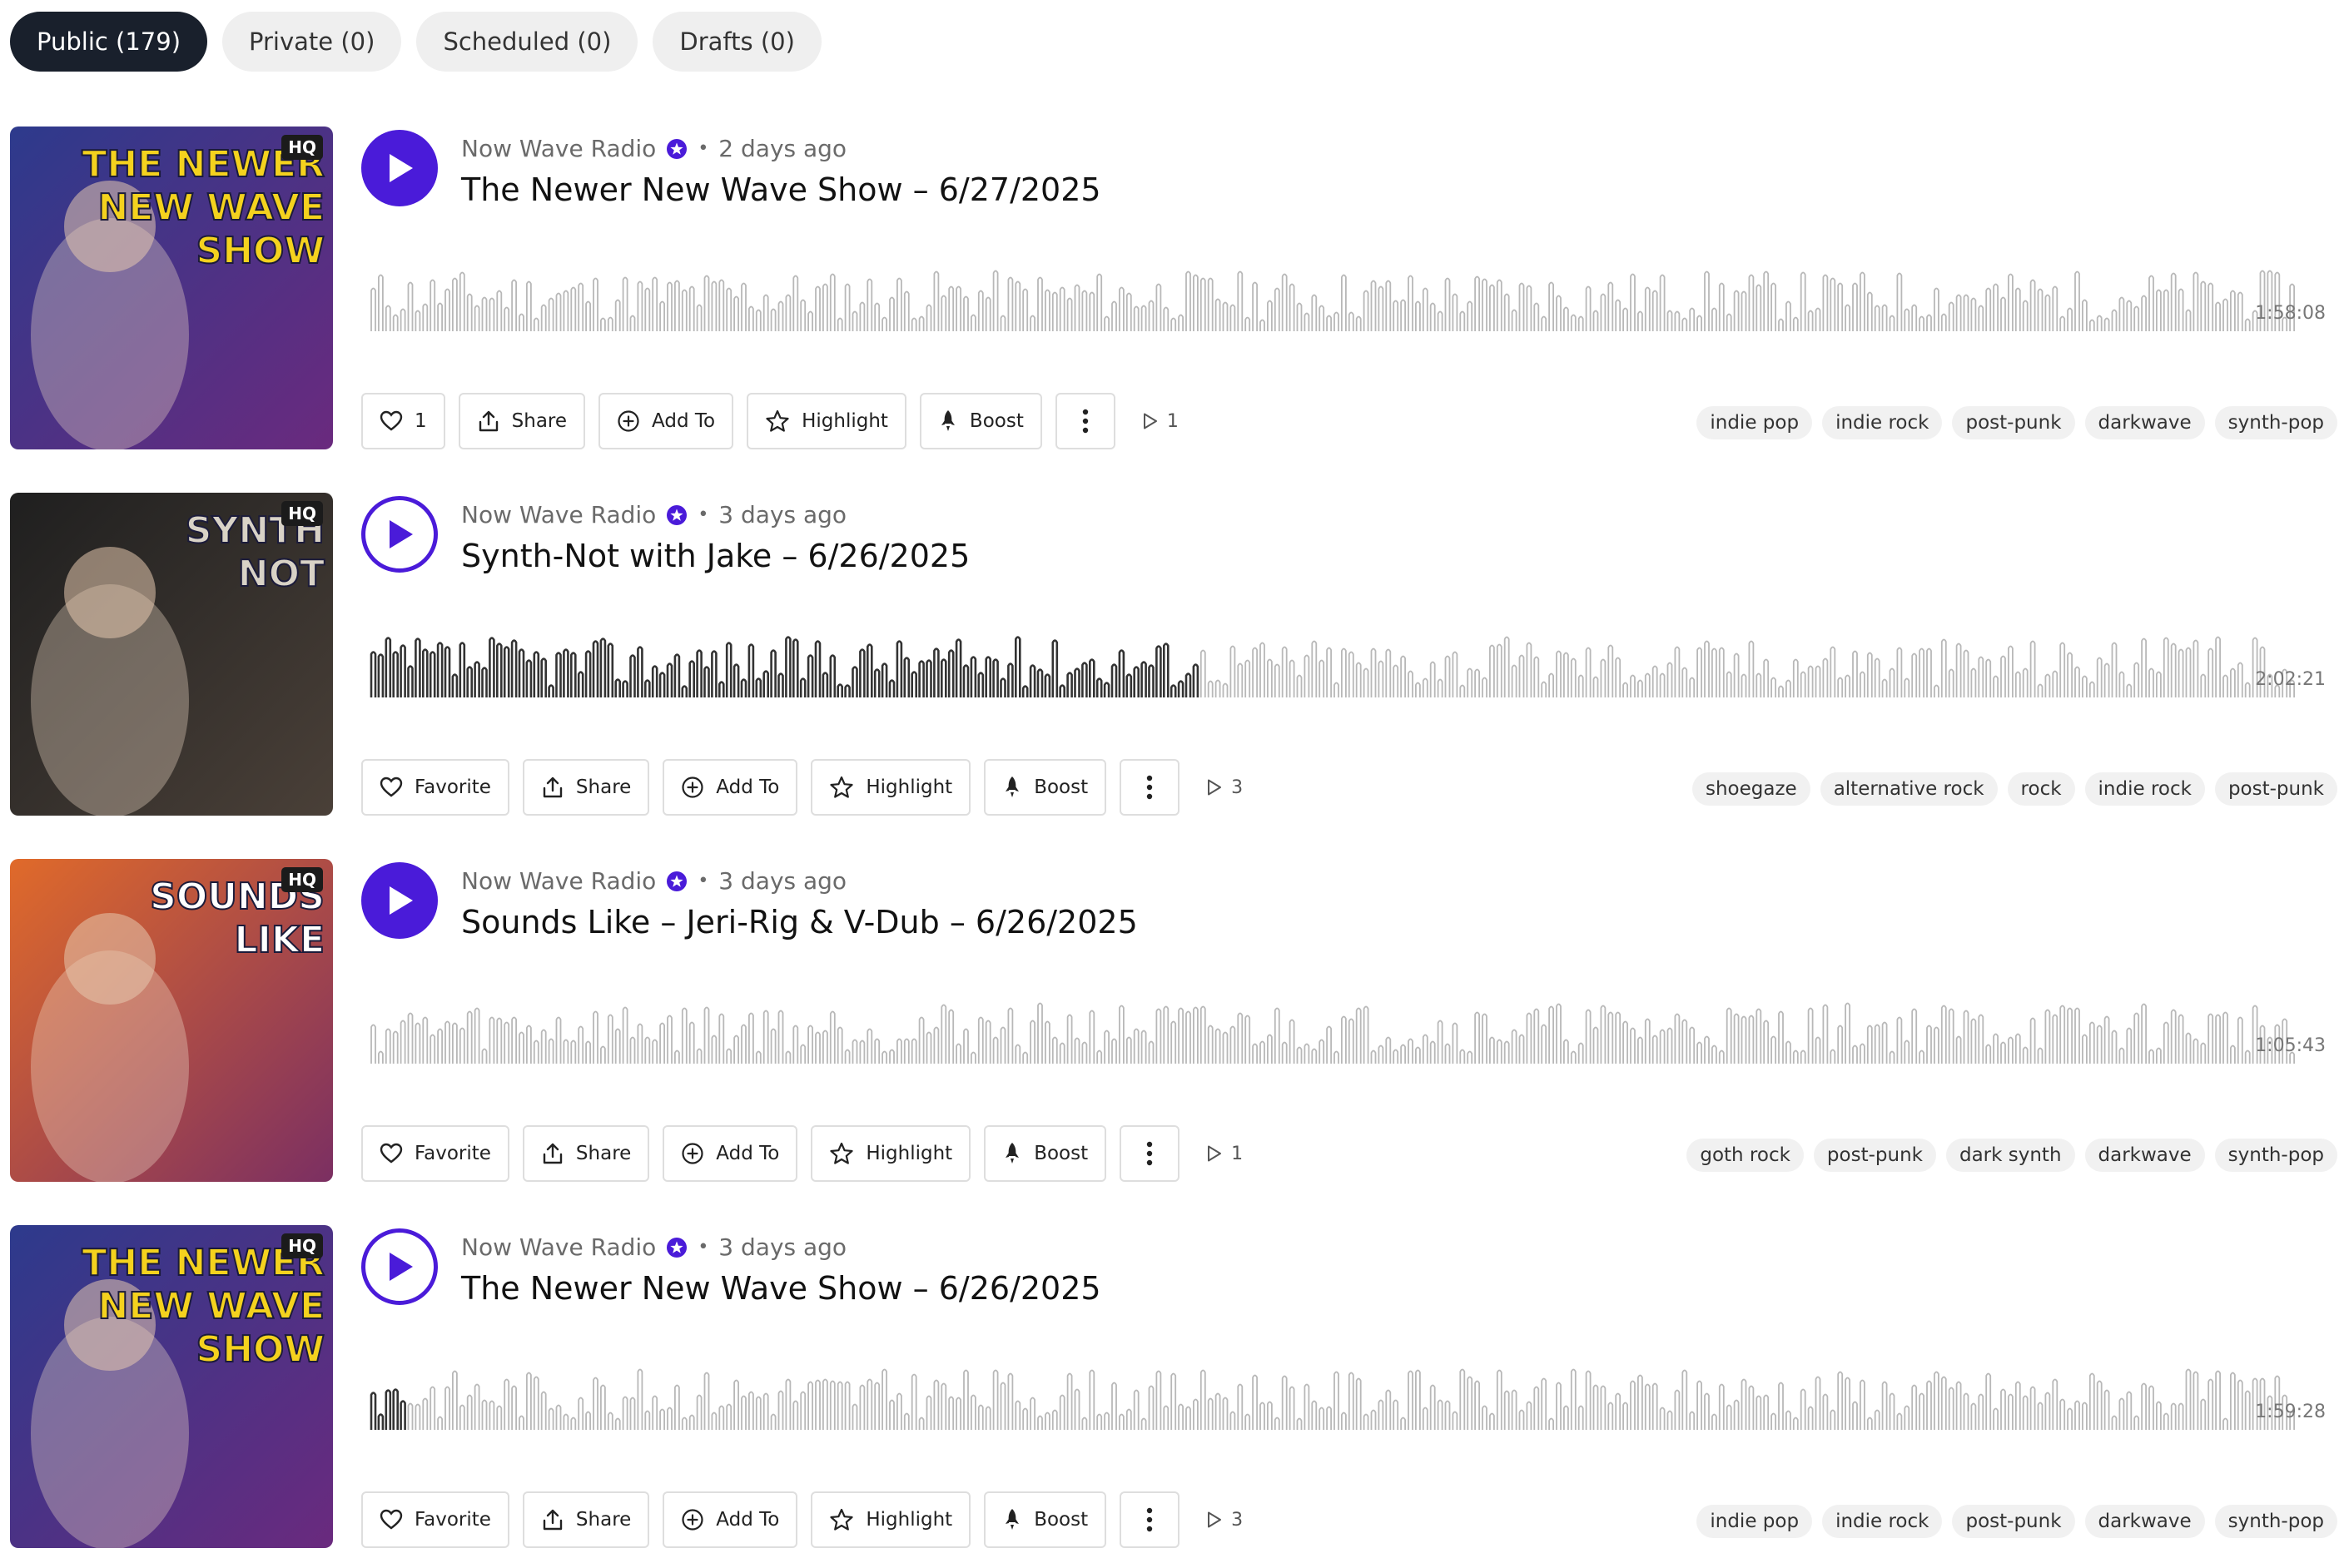  Describe the element at coordinates (171, 1020) in the screenshot. I see `cover-art: SOUNDS LIKE HQ` at that location.